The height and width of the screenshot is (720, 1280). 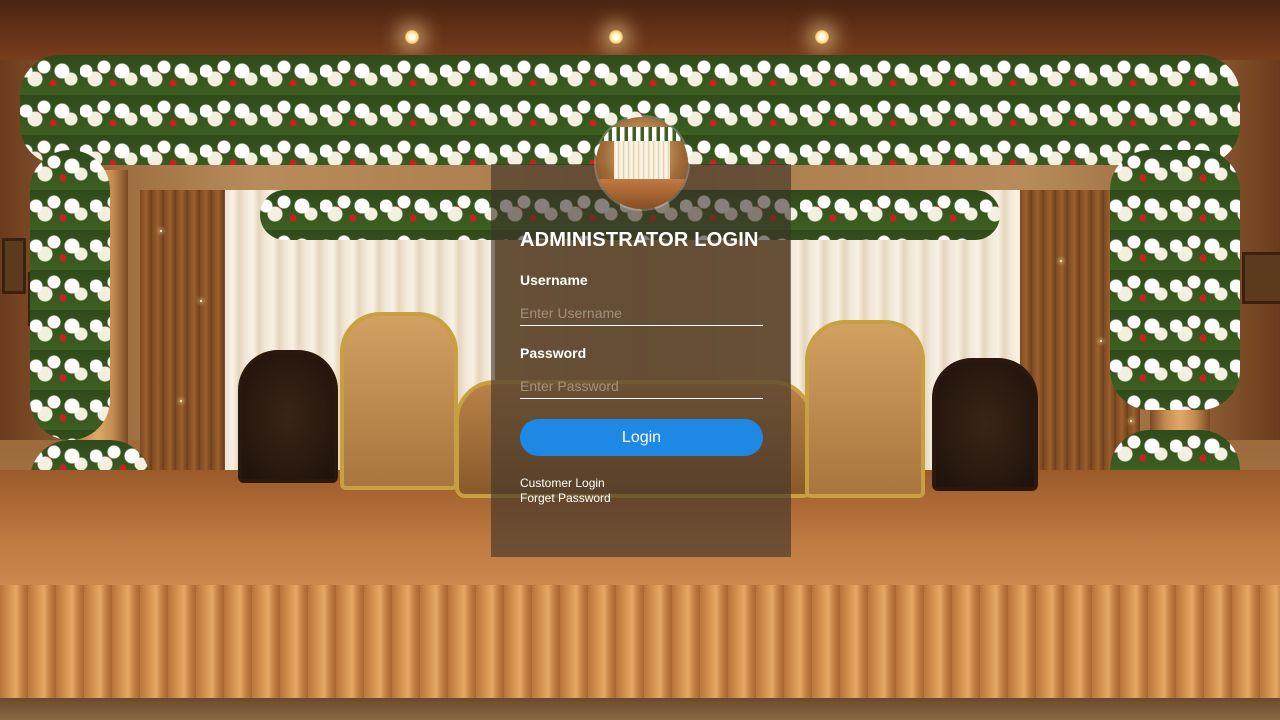 I want to click on password-label: Password, so click(x=553, y=353).